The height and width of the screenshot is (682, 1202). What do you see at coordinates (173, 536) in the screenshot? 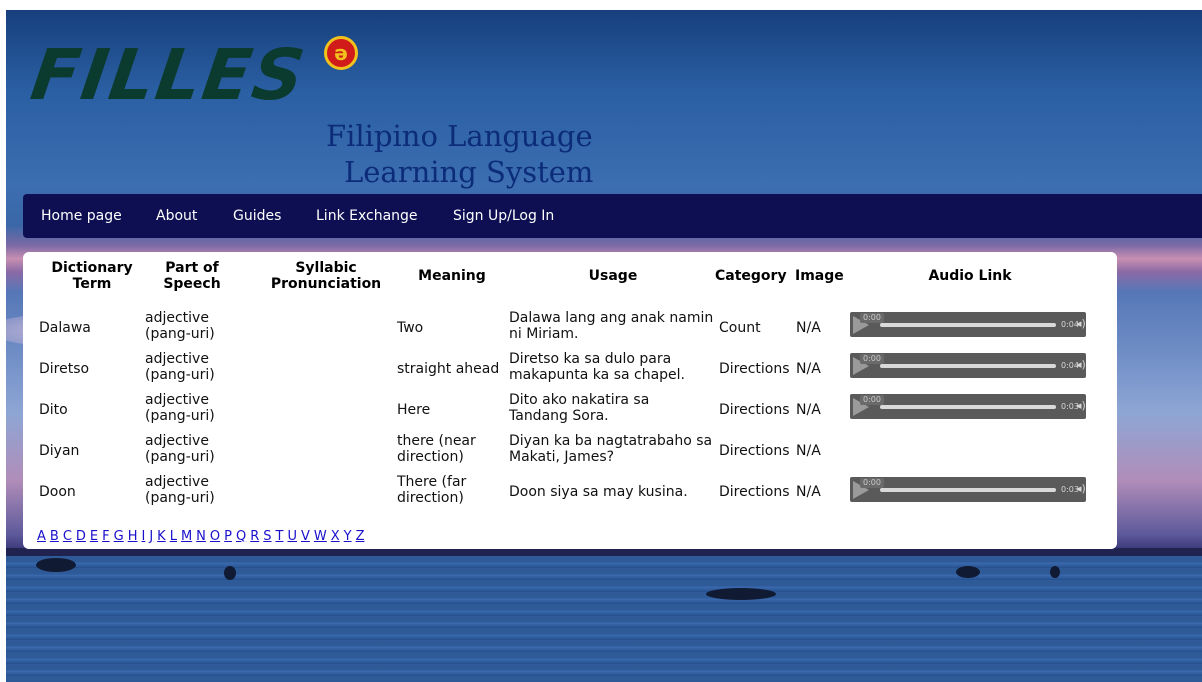
I see `letter-link-l: L` at bounding box center [173, 536].